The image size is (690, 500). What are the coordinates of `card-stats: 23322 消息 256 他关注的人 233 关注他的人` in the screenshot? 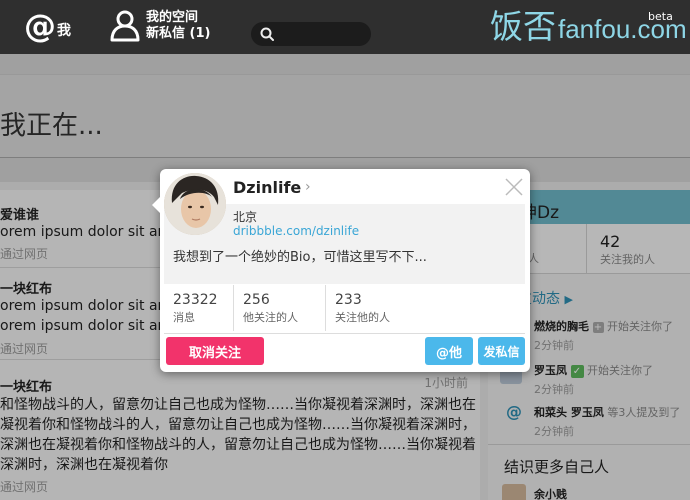 It's located at (344, 308).